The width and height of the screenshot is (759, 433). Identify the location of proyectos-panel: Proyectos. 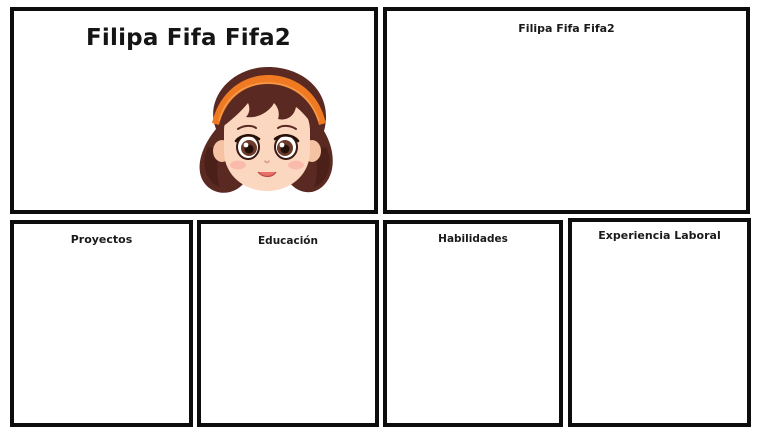
(101, 323).